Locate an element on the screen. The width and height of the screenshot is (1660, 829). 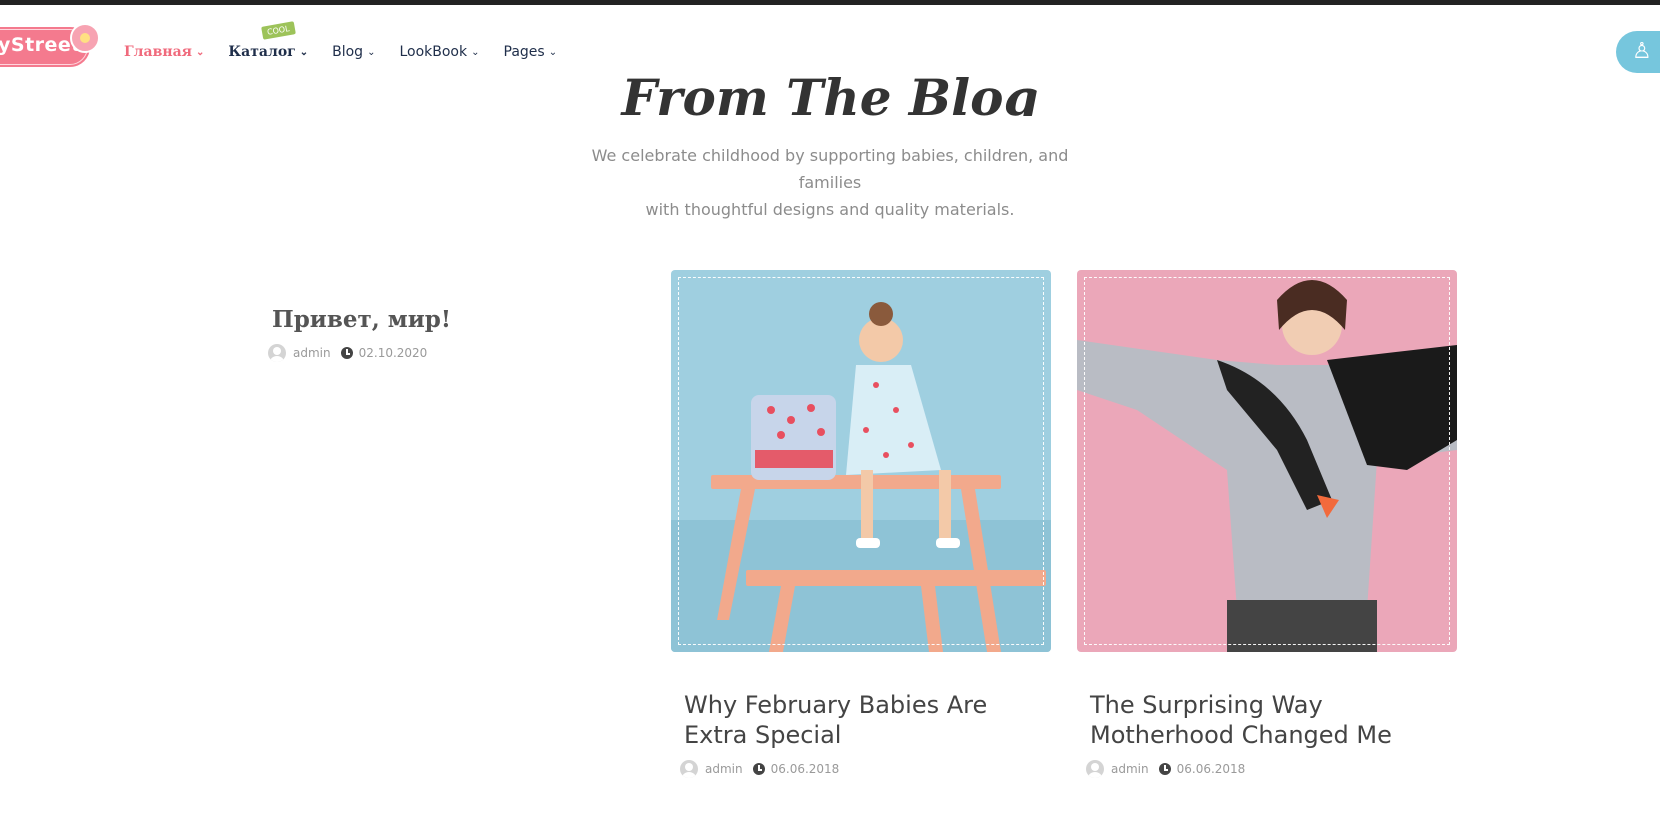
nav-item-blog: Blog ⌄ is located at coordinates (353, 52).